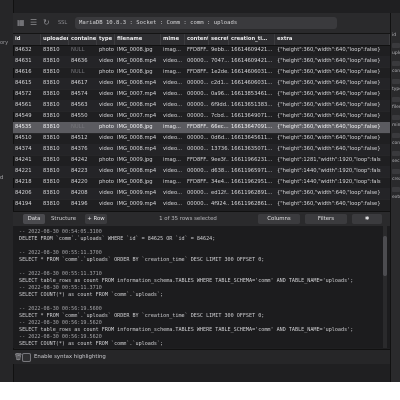  What do you see at coordinates (27, 83) in the screenshot?
I see `table-cell: 84615` at bounding box center [27, 83].